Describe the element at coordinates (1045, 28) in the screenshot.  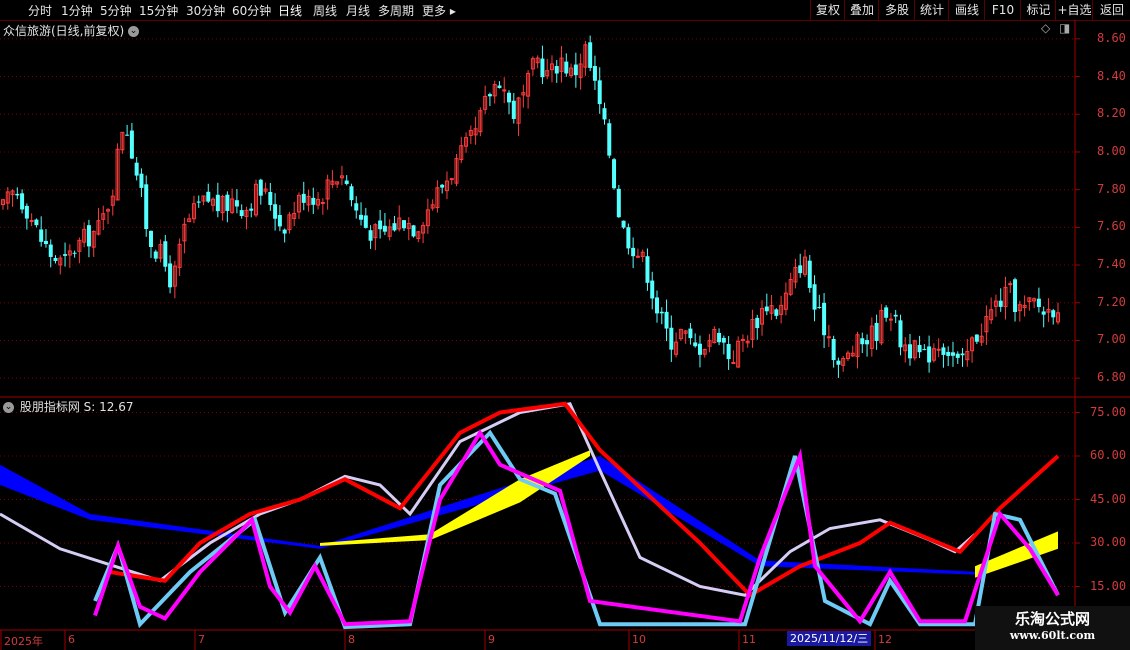
I see `diamond-icon: ◇` at that location.